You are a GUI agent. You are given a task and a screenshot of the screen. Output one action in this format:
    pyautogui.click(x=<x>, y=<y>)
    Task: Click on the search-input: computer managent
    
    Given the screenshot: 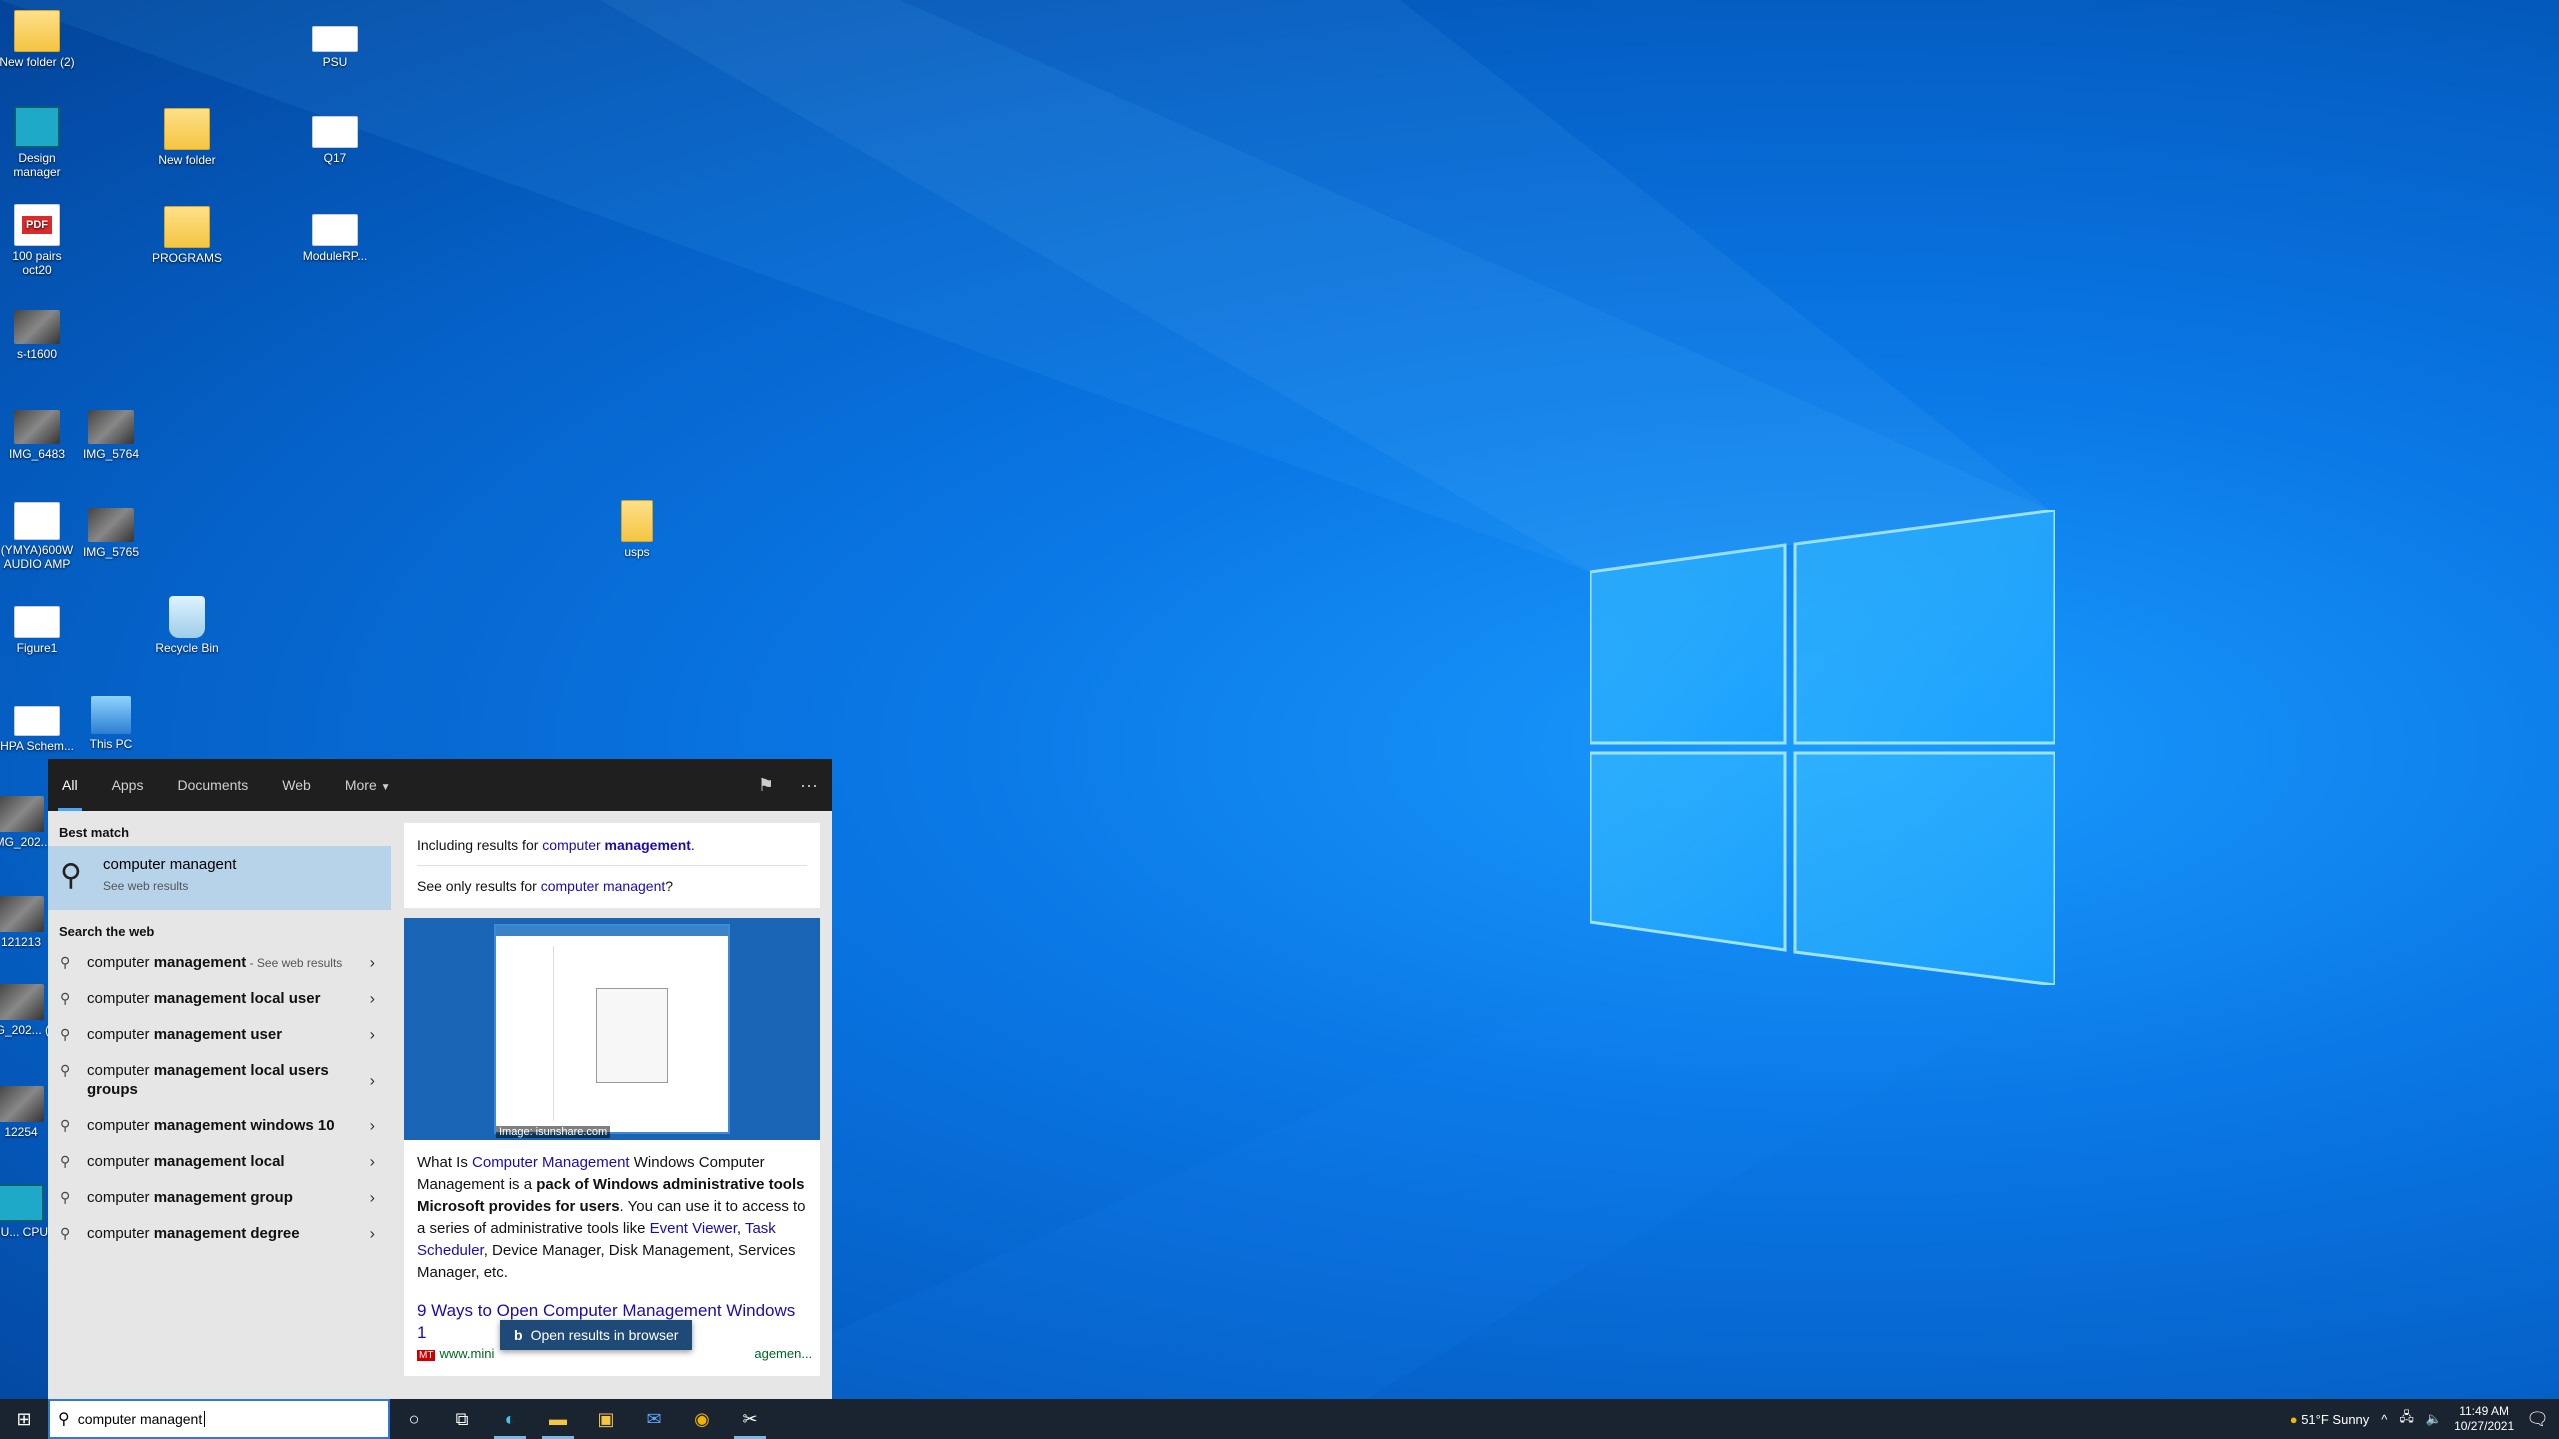 What is the action you would take?
    pyautogui.click(x=140, y=1419)
    